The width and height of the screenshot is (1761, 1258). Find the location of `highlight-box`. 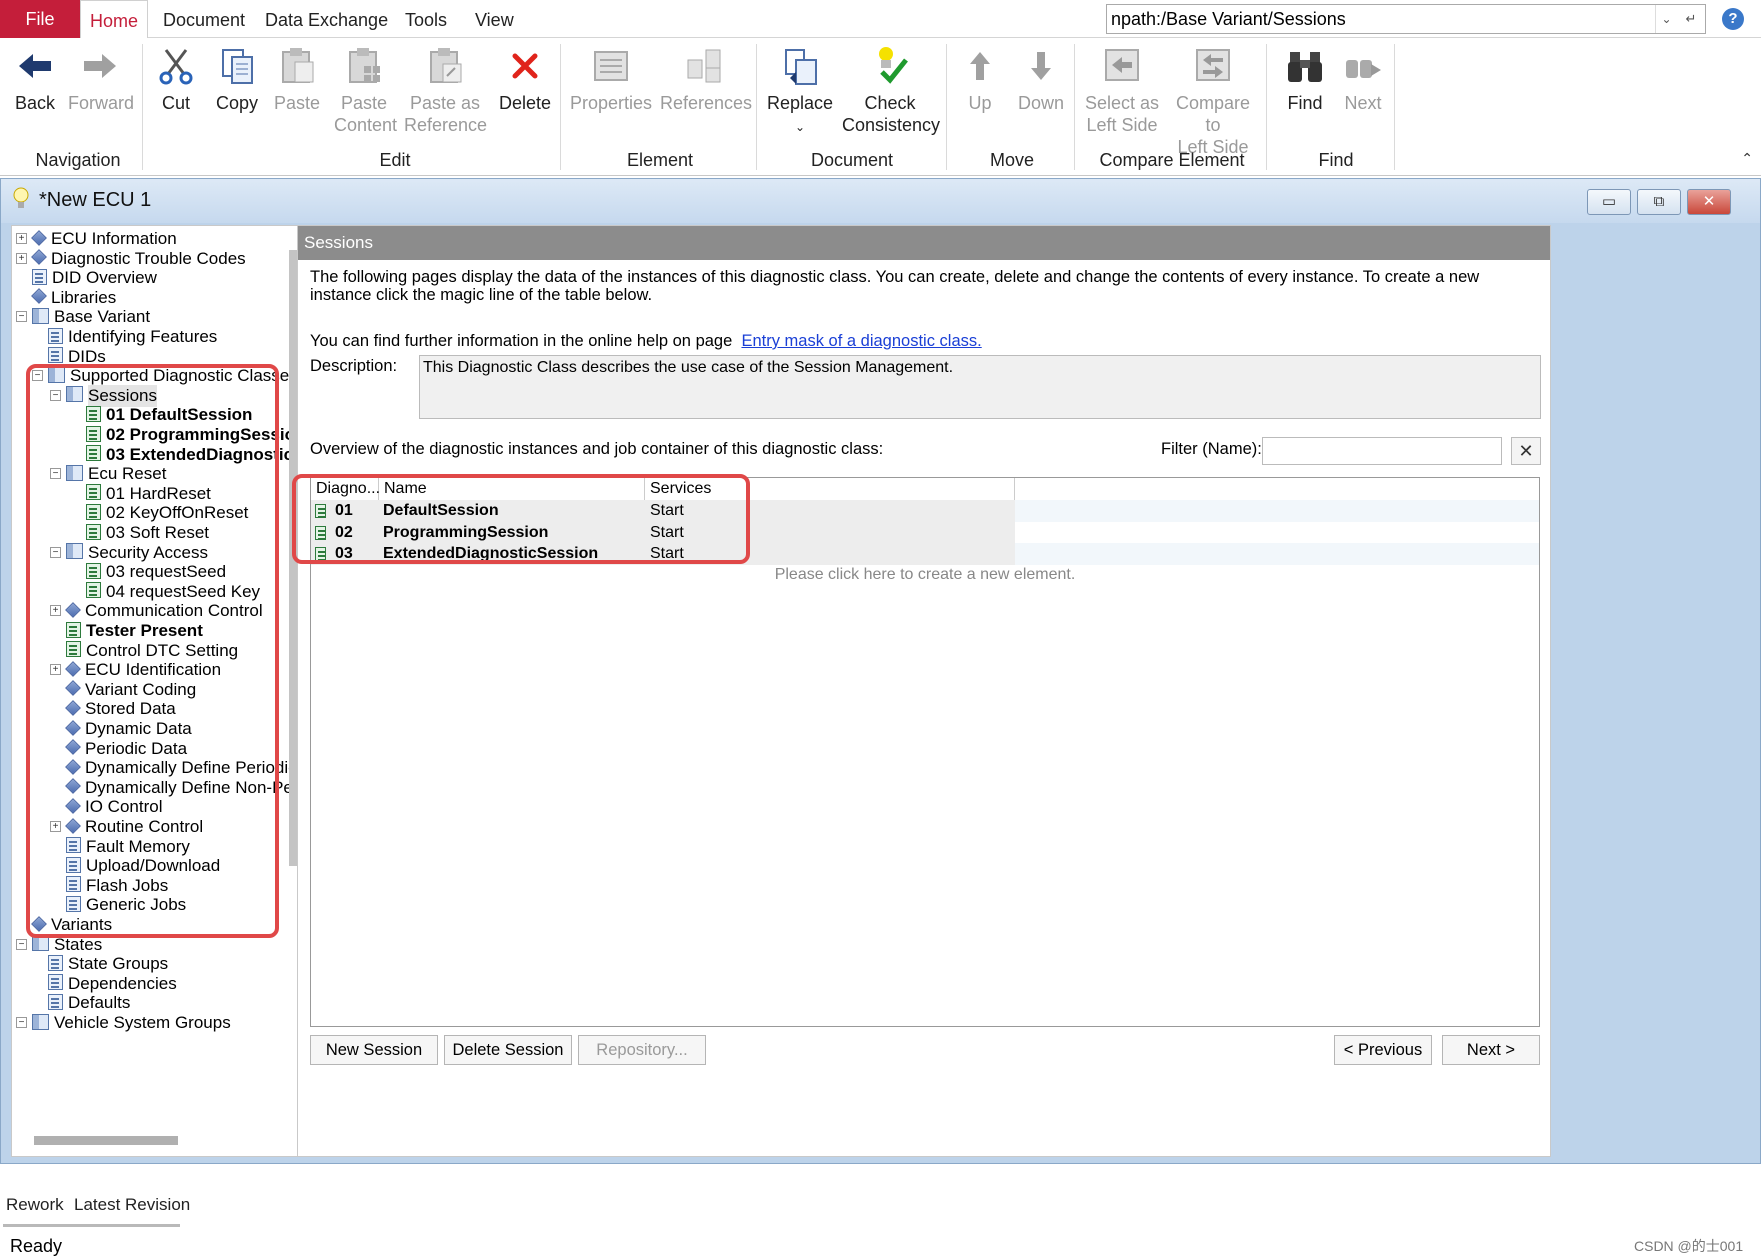

highlight-box is located at coordinates (521, 519).